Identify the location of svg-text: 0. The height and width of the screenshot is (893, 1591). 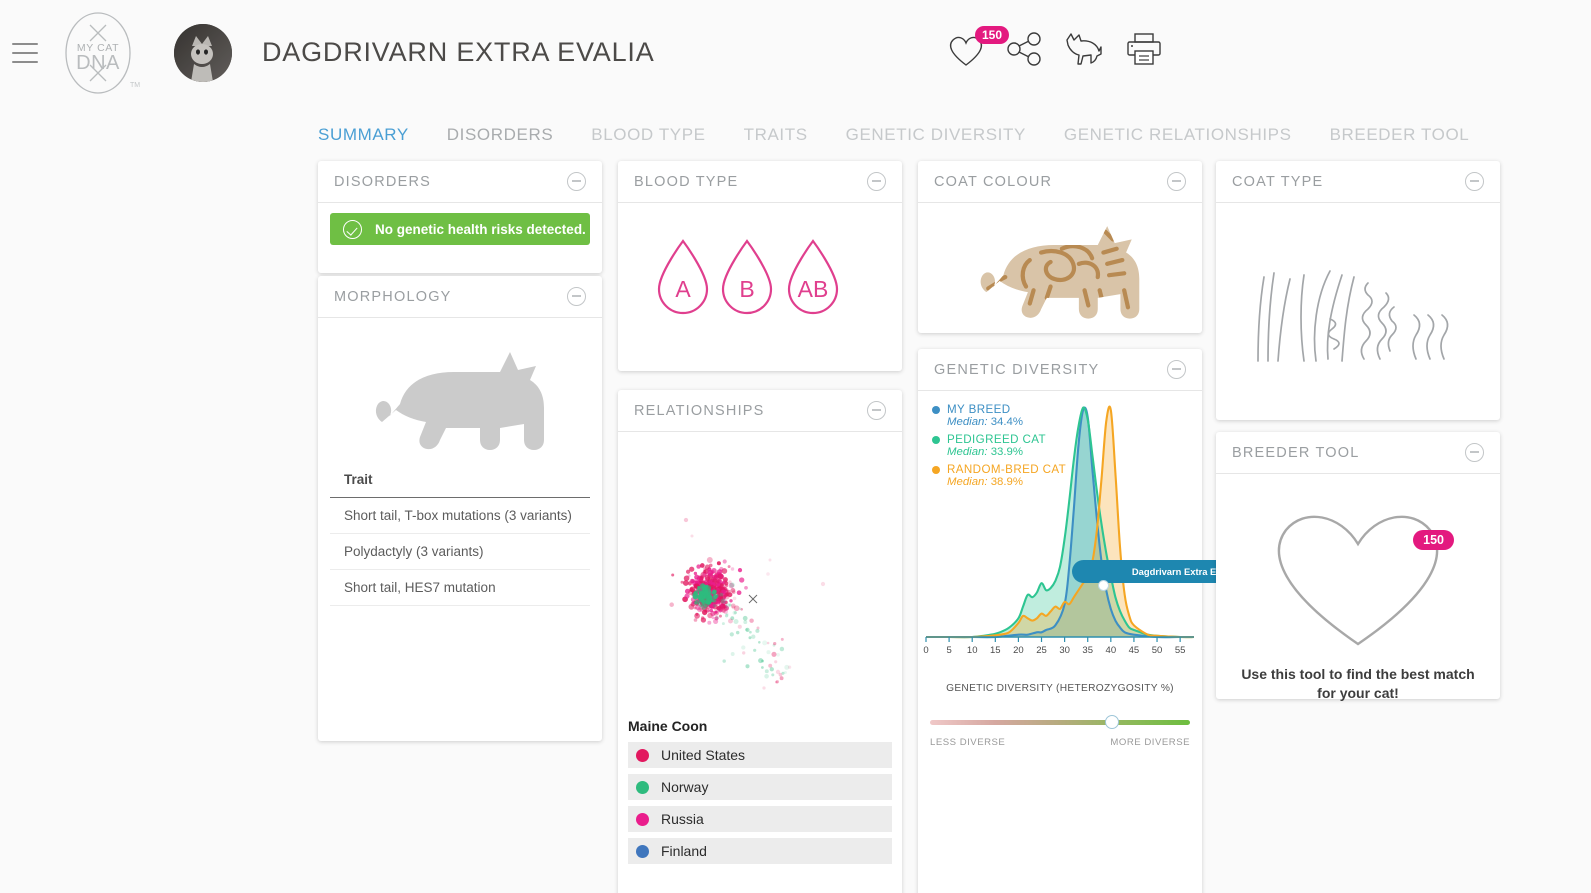
(925, 650).